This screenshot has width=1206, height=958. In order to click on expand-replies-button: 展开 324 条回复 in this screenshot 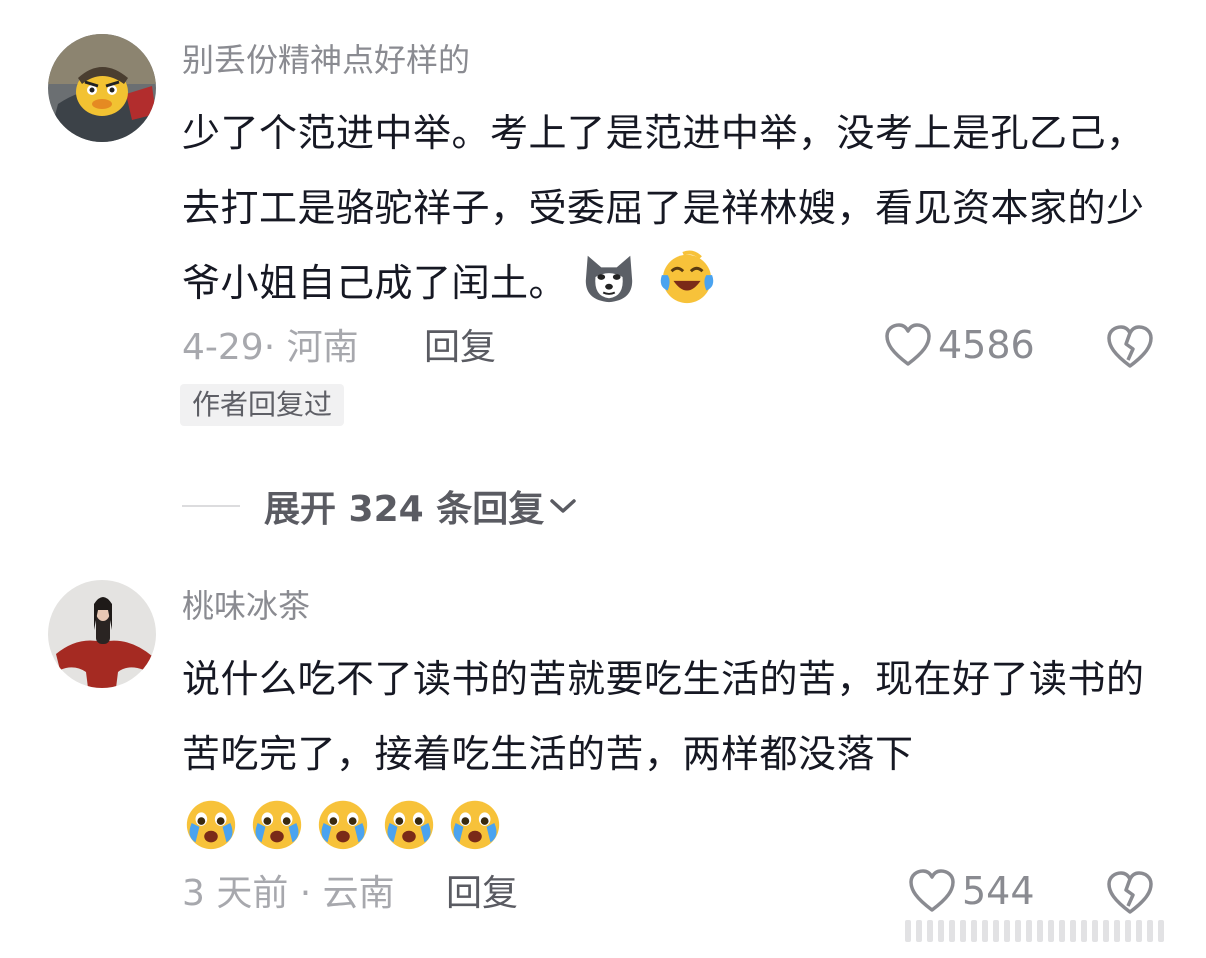, I will do `click(380, 506)`.